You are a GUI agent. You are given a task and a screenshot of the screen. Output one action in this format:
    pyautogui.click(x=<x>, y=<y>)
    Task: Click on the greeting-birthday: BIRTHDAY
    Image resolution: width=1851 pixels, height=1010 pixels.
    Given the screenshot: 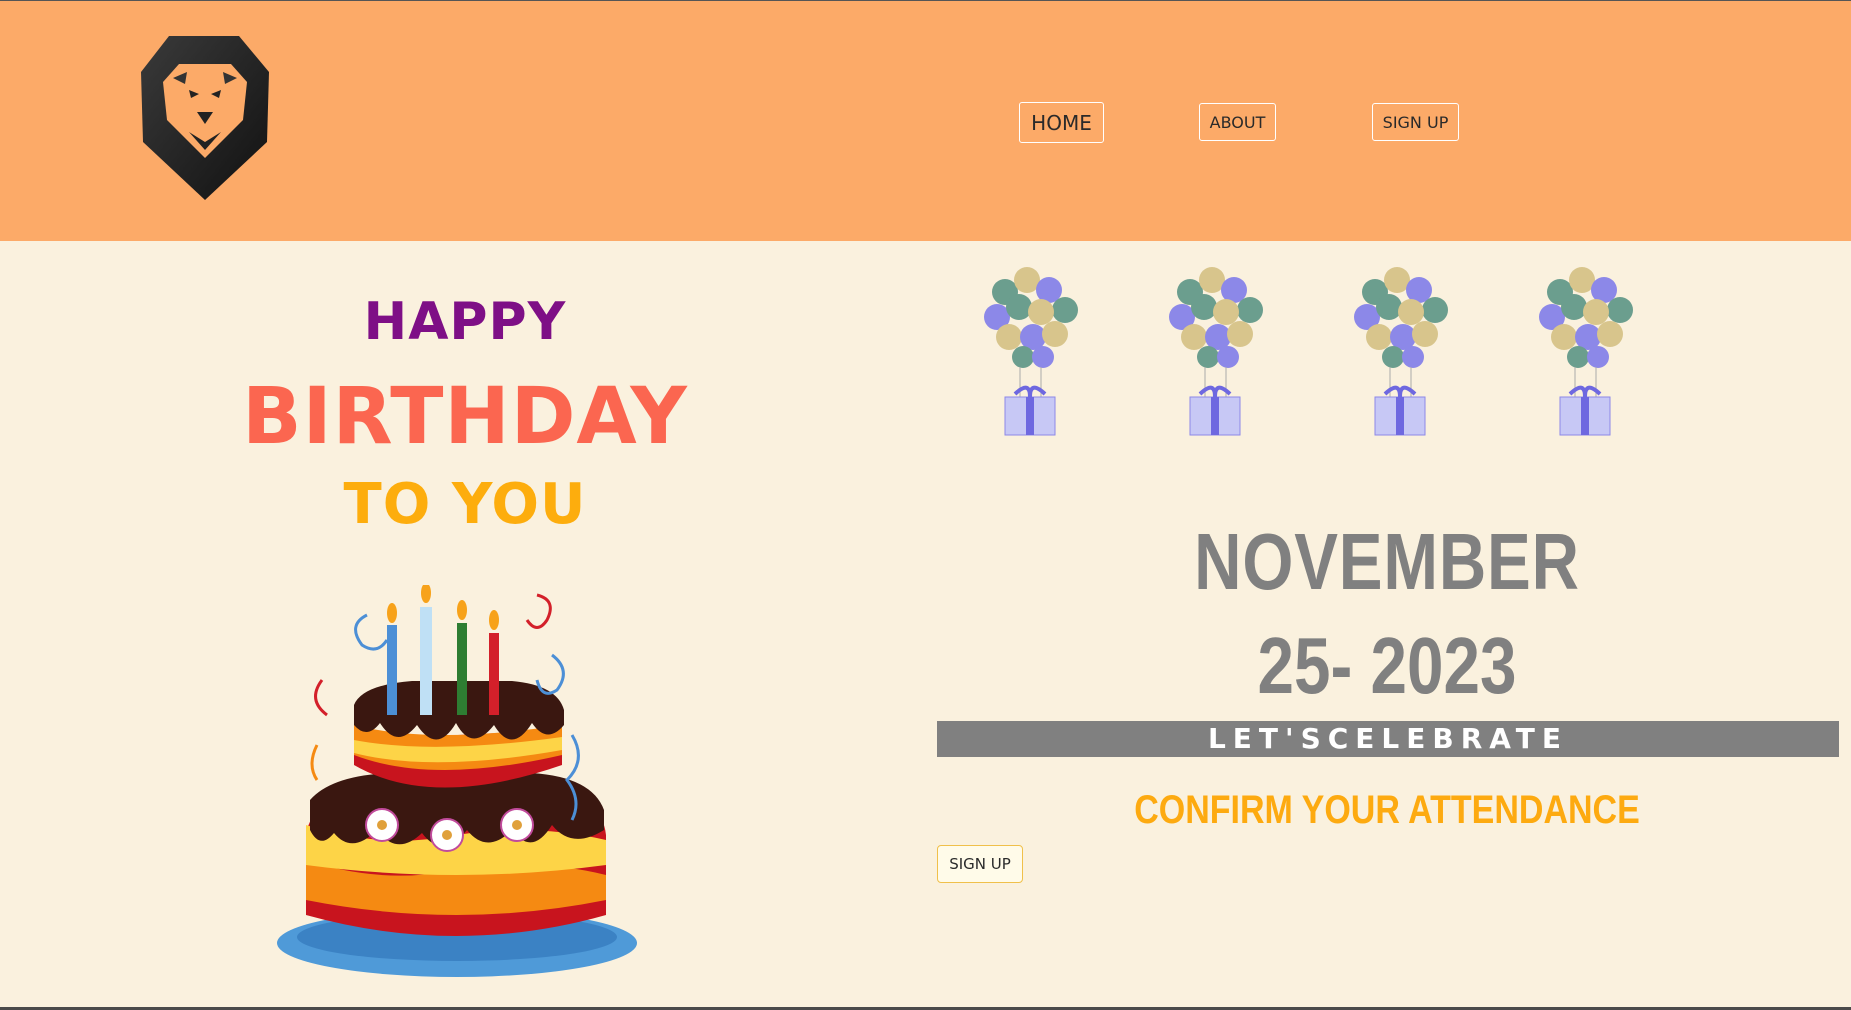 What is the action you would take?
    pyautogui.click(x=465, y=417)
    